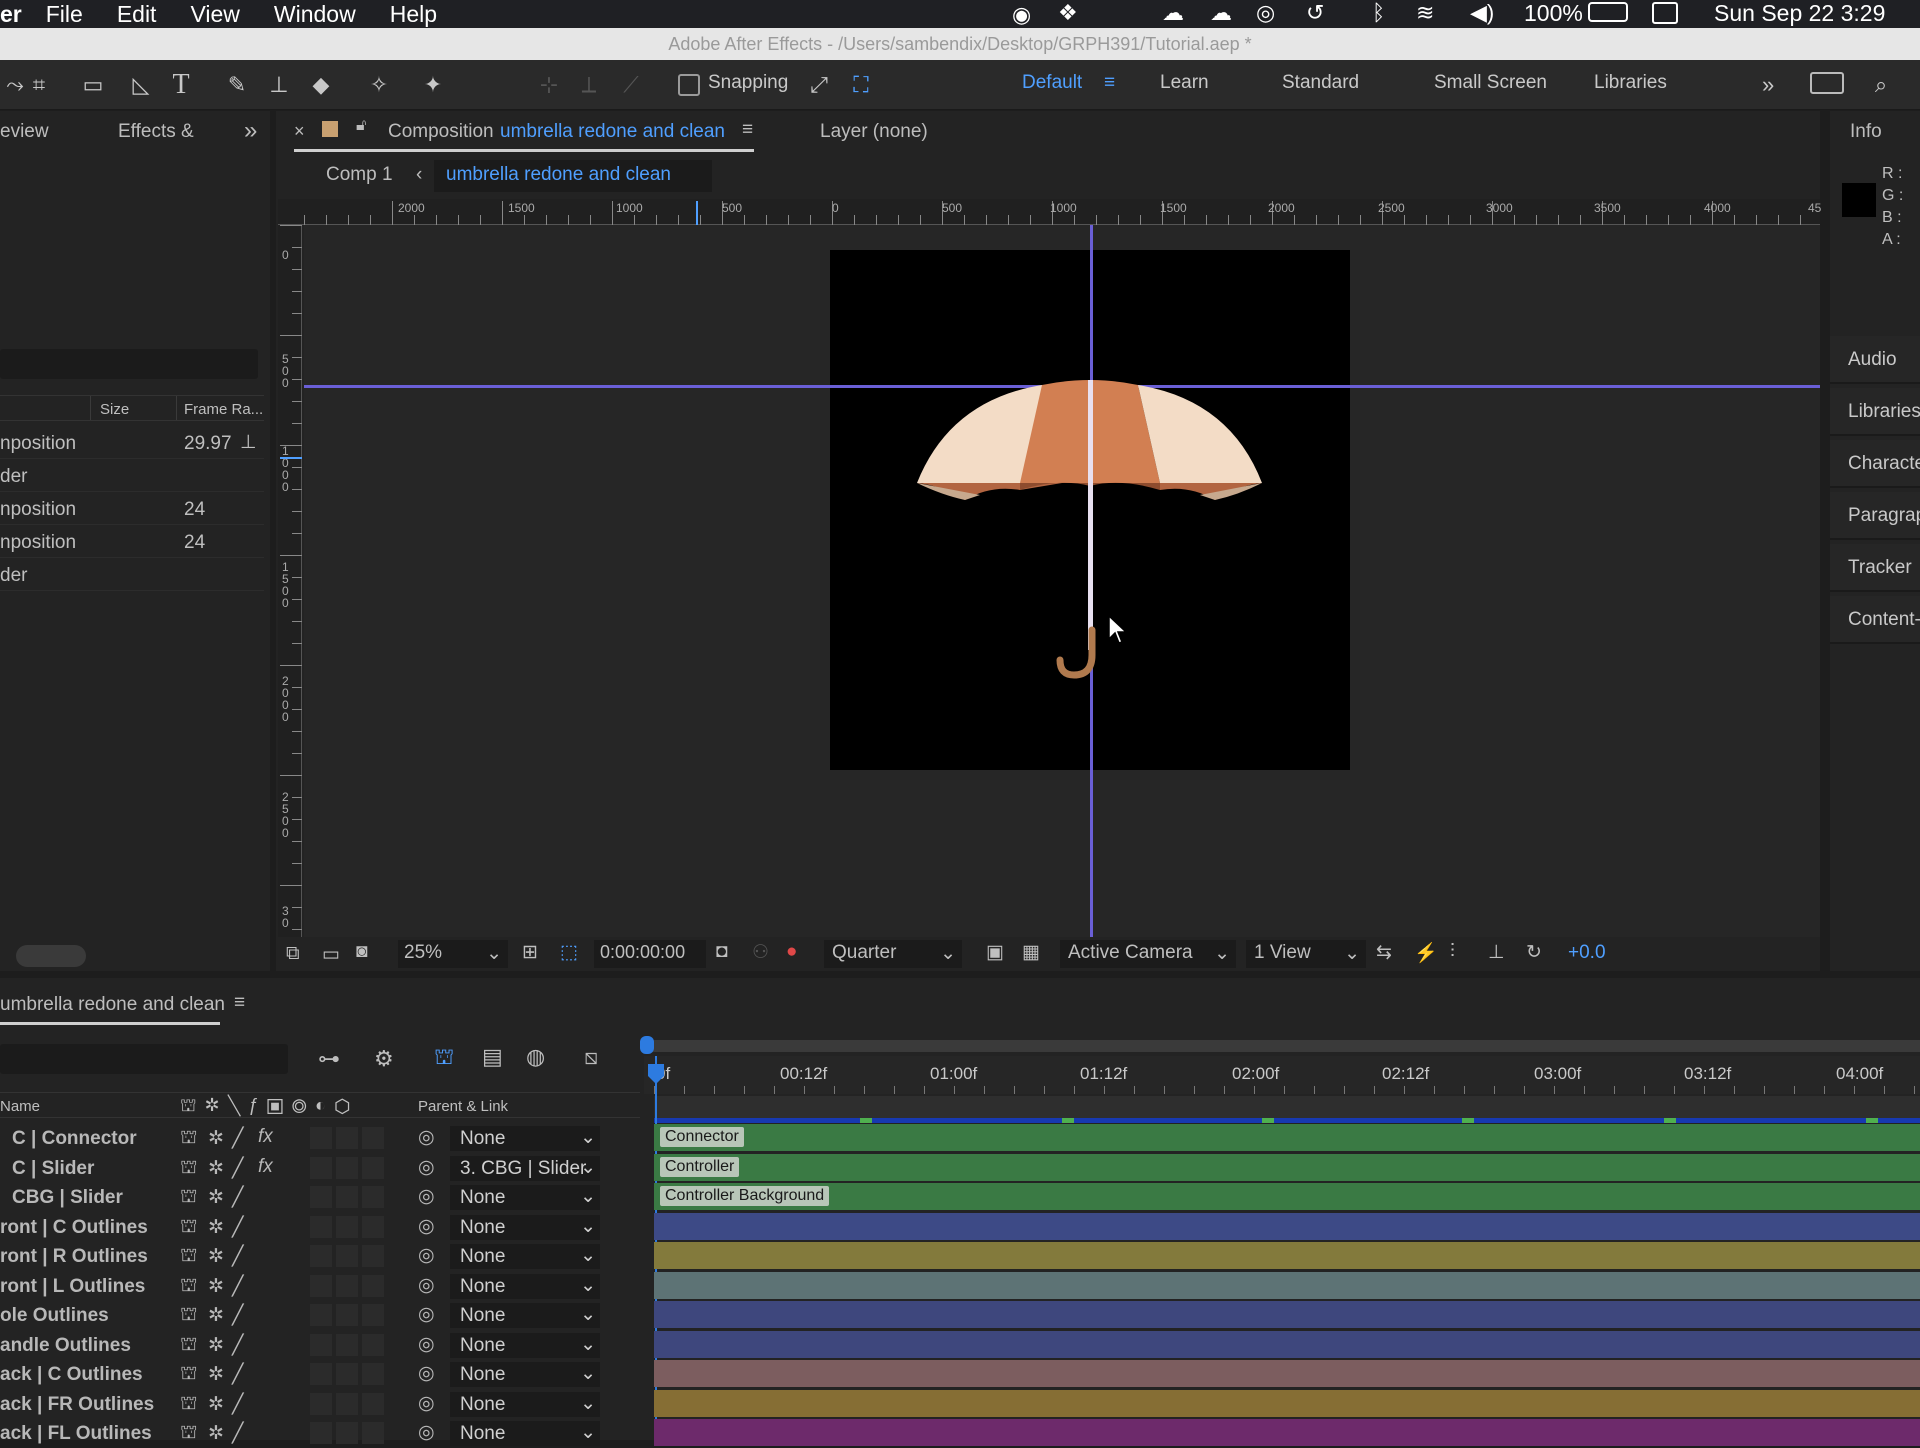 The image size is (1920, 1448). Describe the element at coordinates (1378, 13) in the screenshot. I see `bluetooth-icon: ᛒ` at that location.